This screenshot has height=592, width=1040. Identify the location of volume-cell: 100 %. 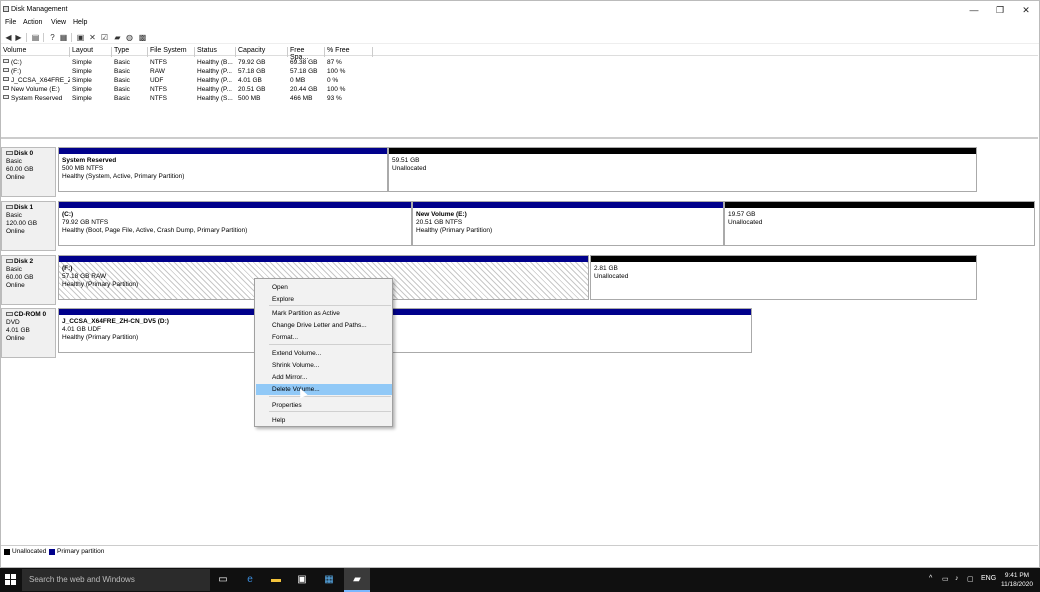
(336, 89).